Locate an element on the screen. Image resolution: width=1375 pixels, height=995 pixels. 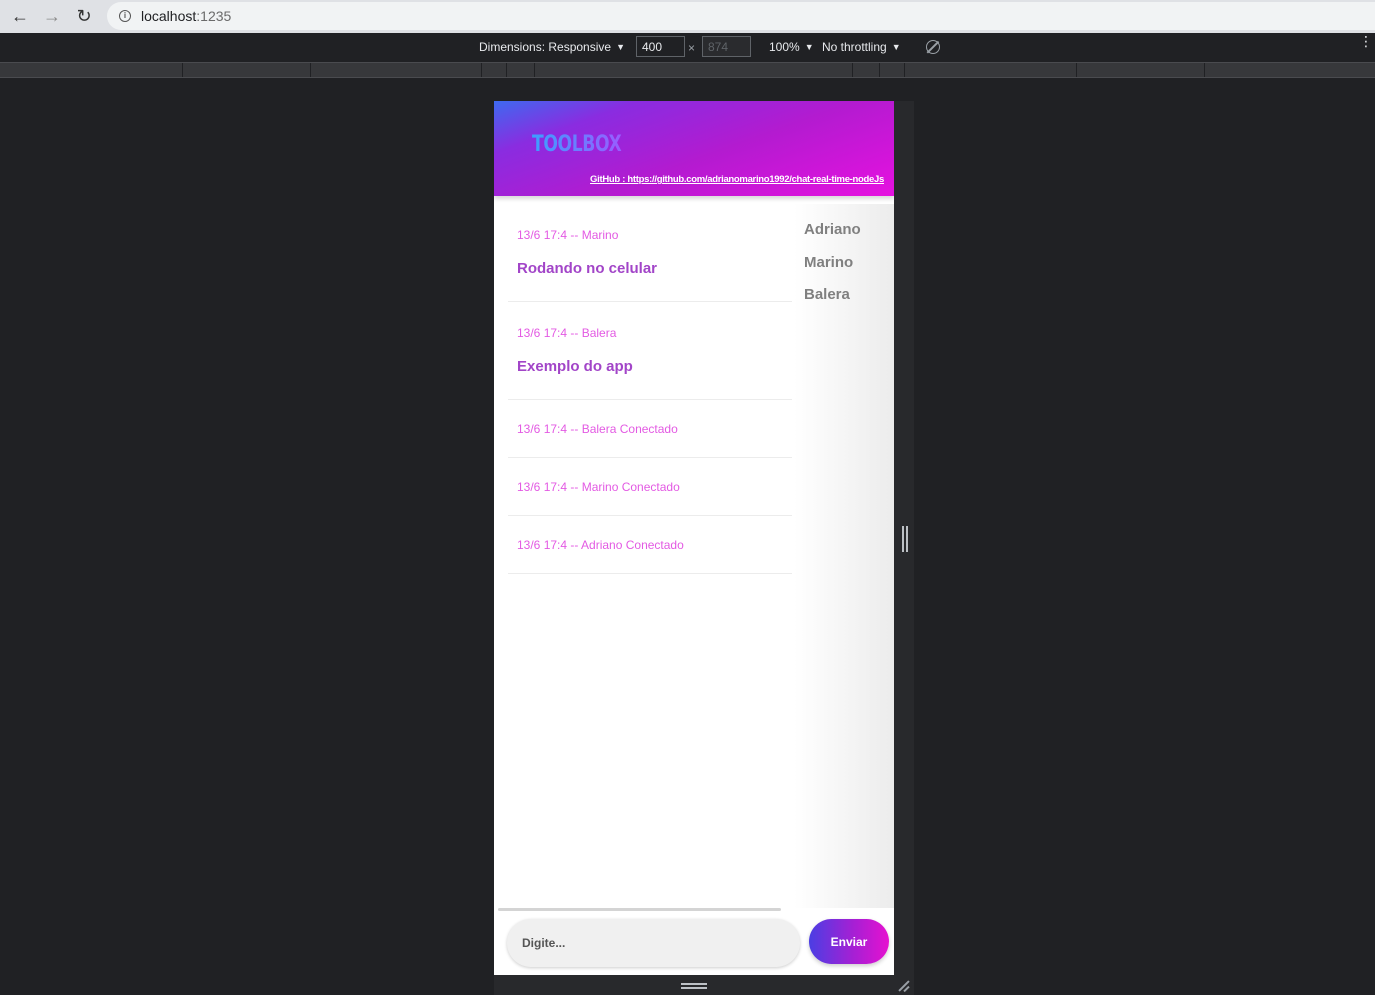
address-bar: i localhost:1235 is located at coordinates (741, 16).